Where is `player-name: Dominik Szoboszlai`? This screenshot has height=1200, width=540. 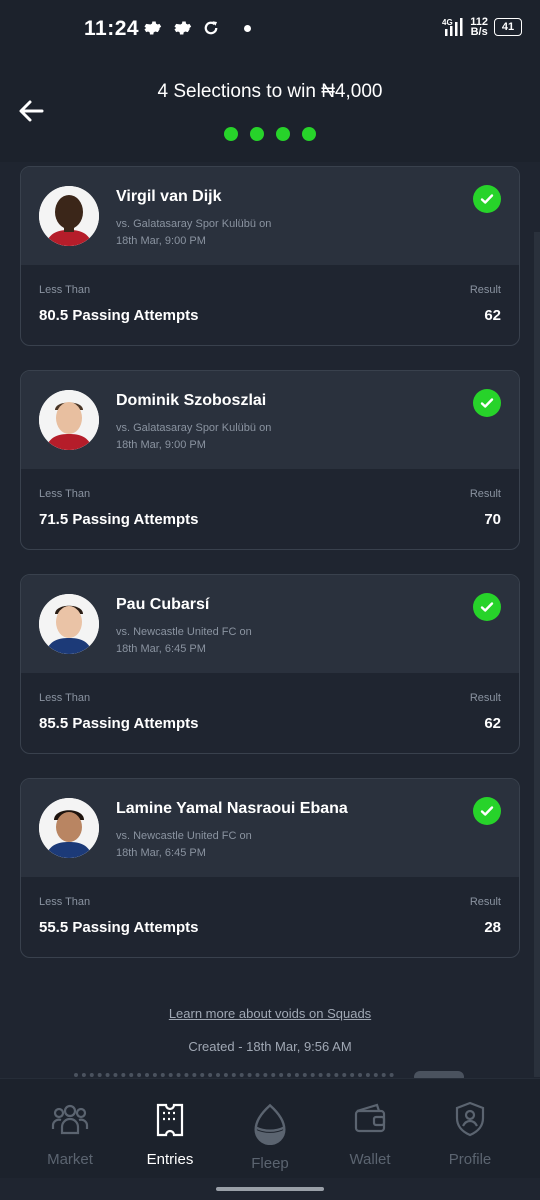
player-name: Dominik Szoboszlai is located at coordinates (191, 400).